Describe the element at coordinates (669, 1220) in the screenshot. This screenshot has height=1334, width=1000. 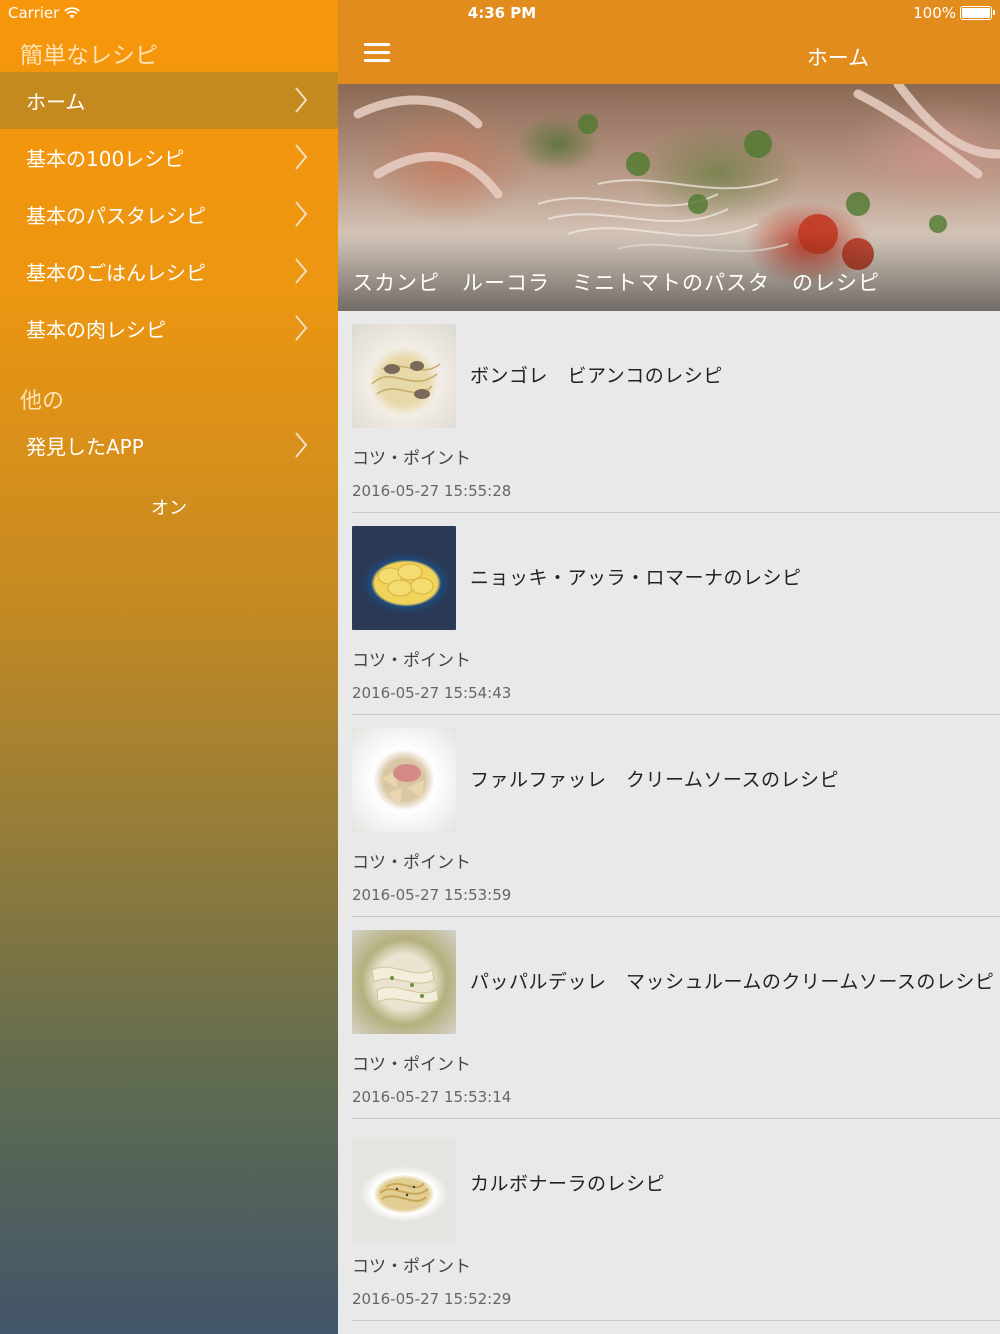
I see `recipe-row: カルボナーラのレシピ コツ・ポイント 2016-05-27 15:52:29` at that location.